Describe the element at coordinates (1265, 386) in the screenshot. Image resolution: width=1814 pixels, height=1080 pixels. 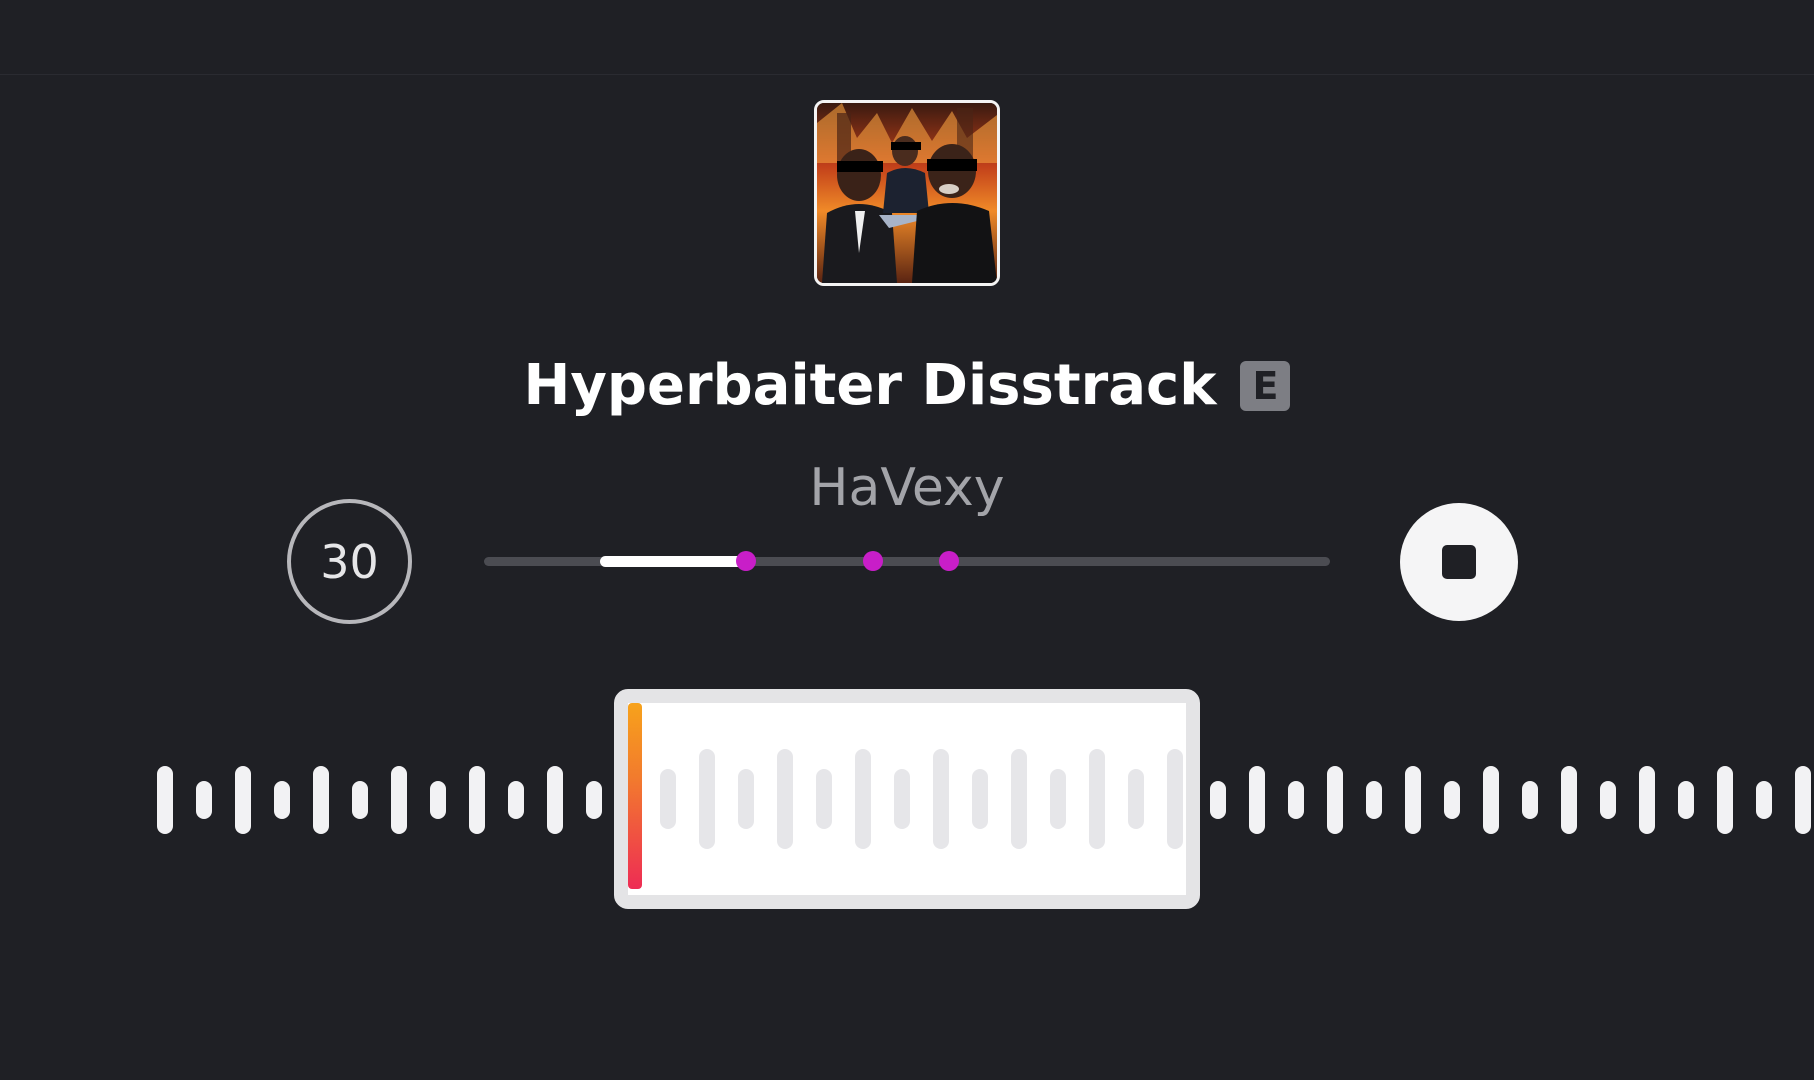
I see `explicit-badge-icon: E` at that location.